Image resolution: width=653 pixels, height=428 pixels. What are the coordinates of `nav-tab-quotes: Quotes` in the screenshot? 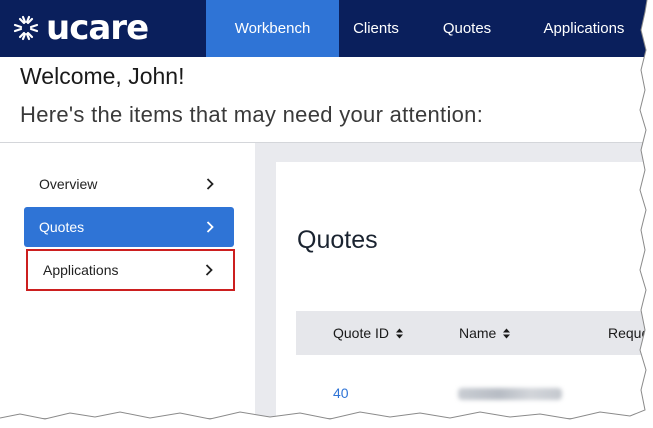 It's located at (467, 28).